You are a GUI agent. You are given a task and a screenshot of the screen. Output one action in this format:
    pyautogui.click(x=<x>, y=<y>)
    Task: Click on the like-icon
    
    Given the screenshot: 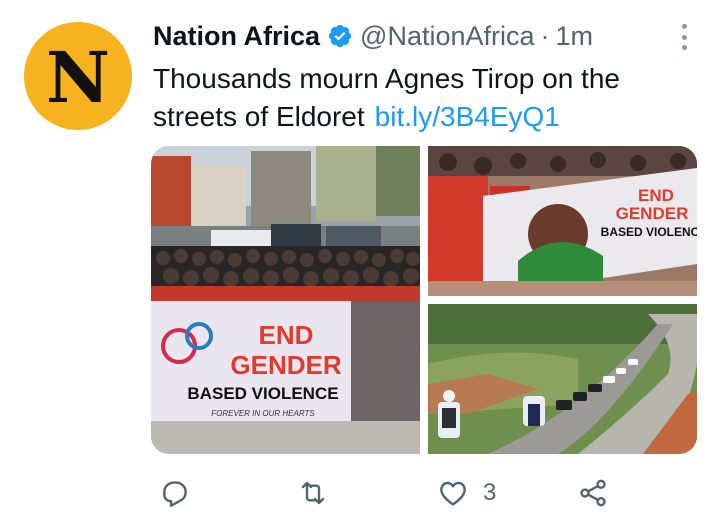 What is the action you would take?
    pyautogui.click(x=453, y=493)
    